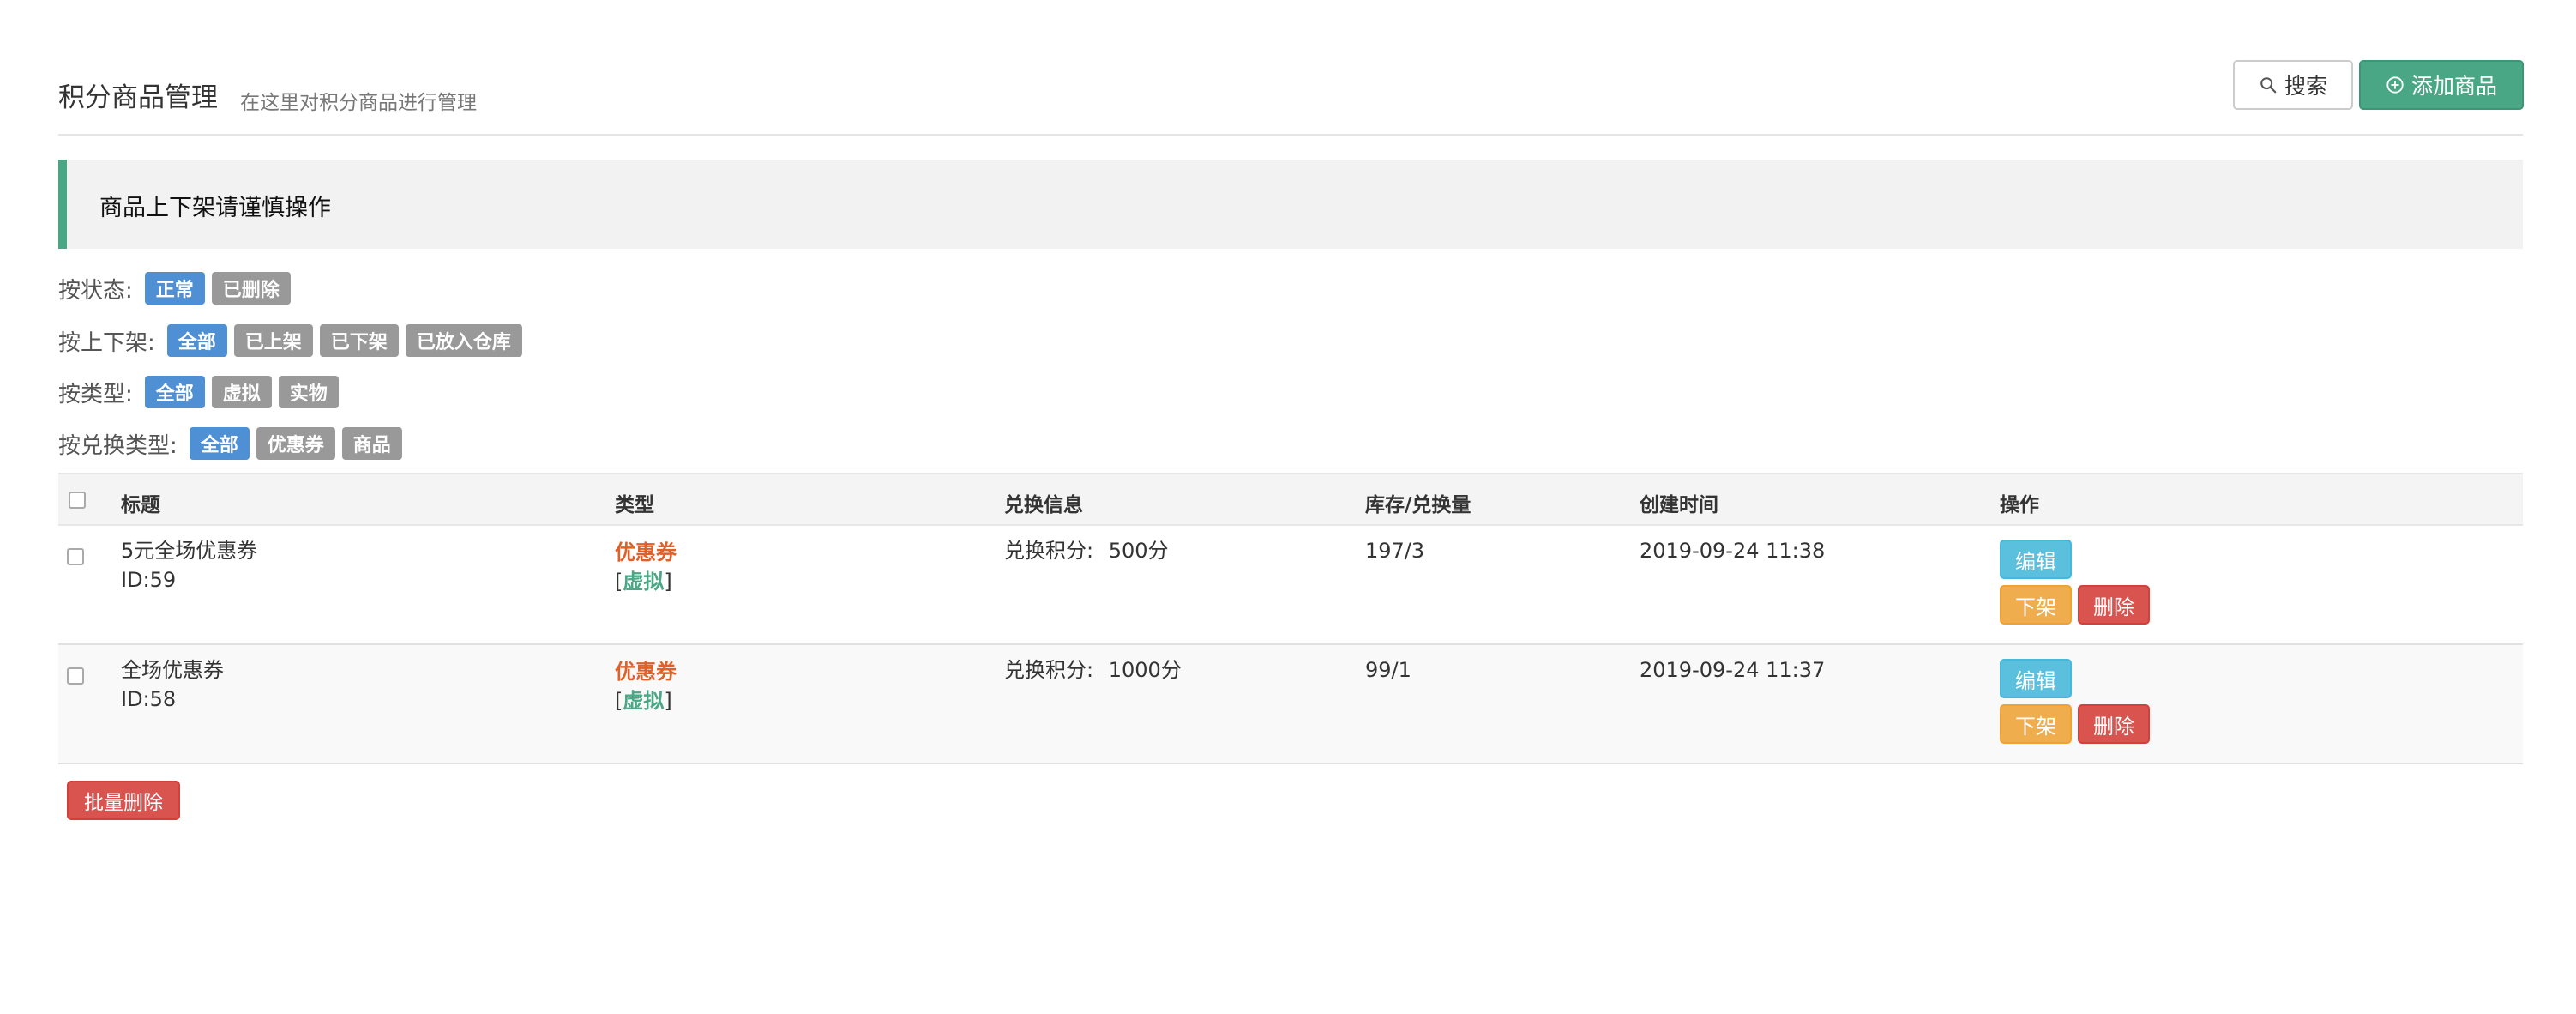 This screenshot has width=2576, height=1014. I want to click on filter-status-deleted: 已删除, so click(251, 288).